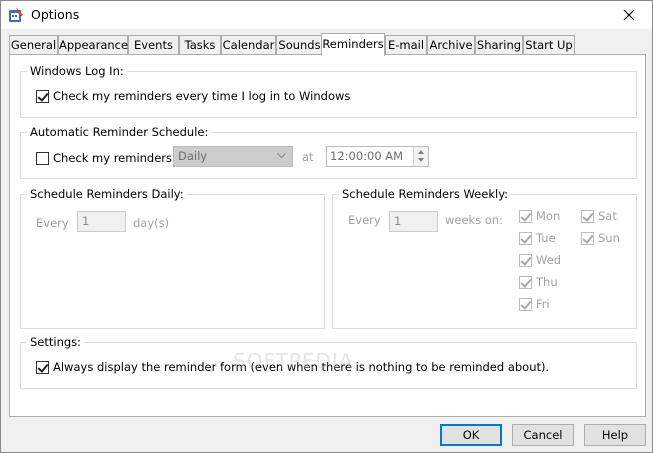 The image size is (653, 453). Describe the element at coordinates (248, 45) in the screenshot. I see `tab-calendar: Calendar` at that location.